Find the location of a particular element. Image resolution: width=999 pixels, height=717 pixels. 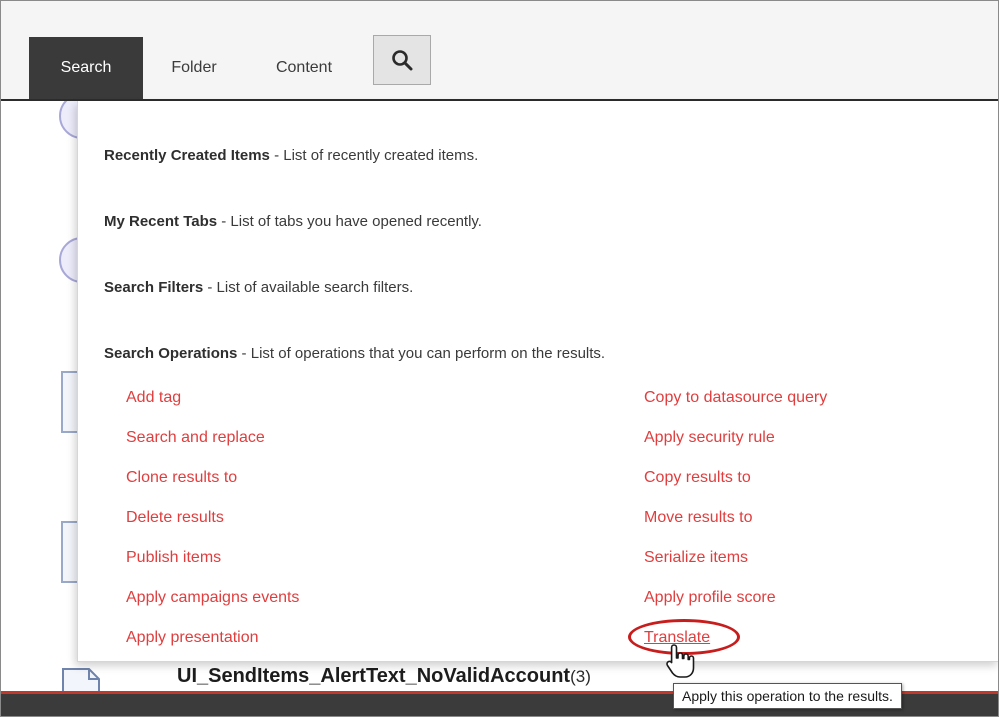

operation-publish-items: Publish items is located at coordinates (173, 558).